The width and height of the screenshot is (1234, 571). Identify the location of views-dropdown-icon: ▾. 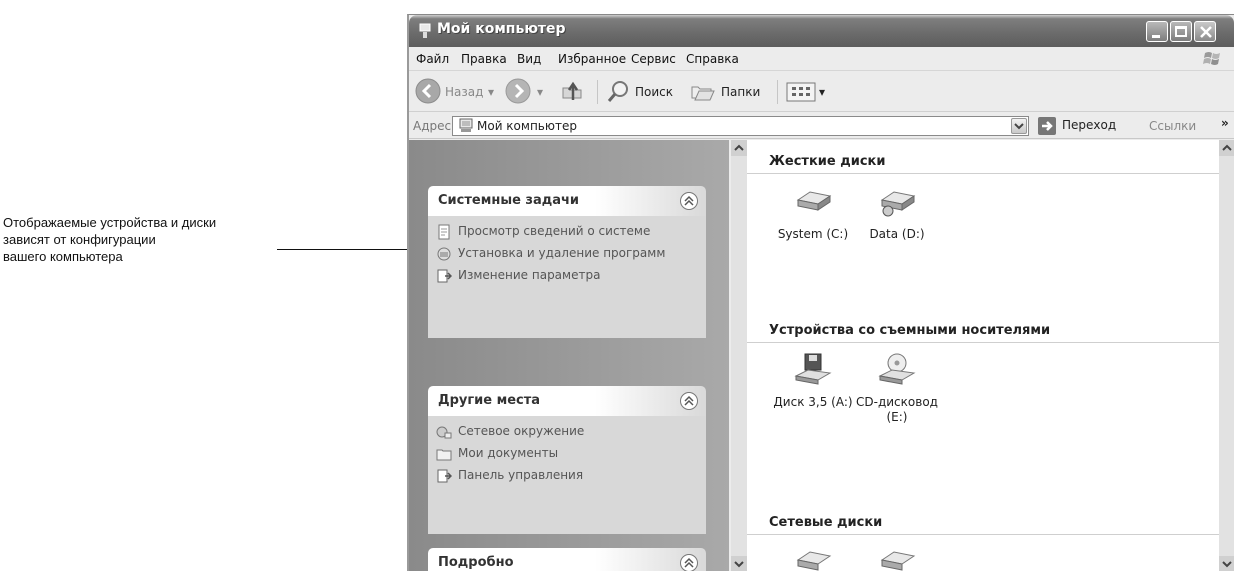
(822, 92).